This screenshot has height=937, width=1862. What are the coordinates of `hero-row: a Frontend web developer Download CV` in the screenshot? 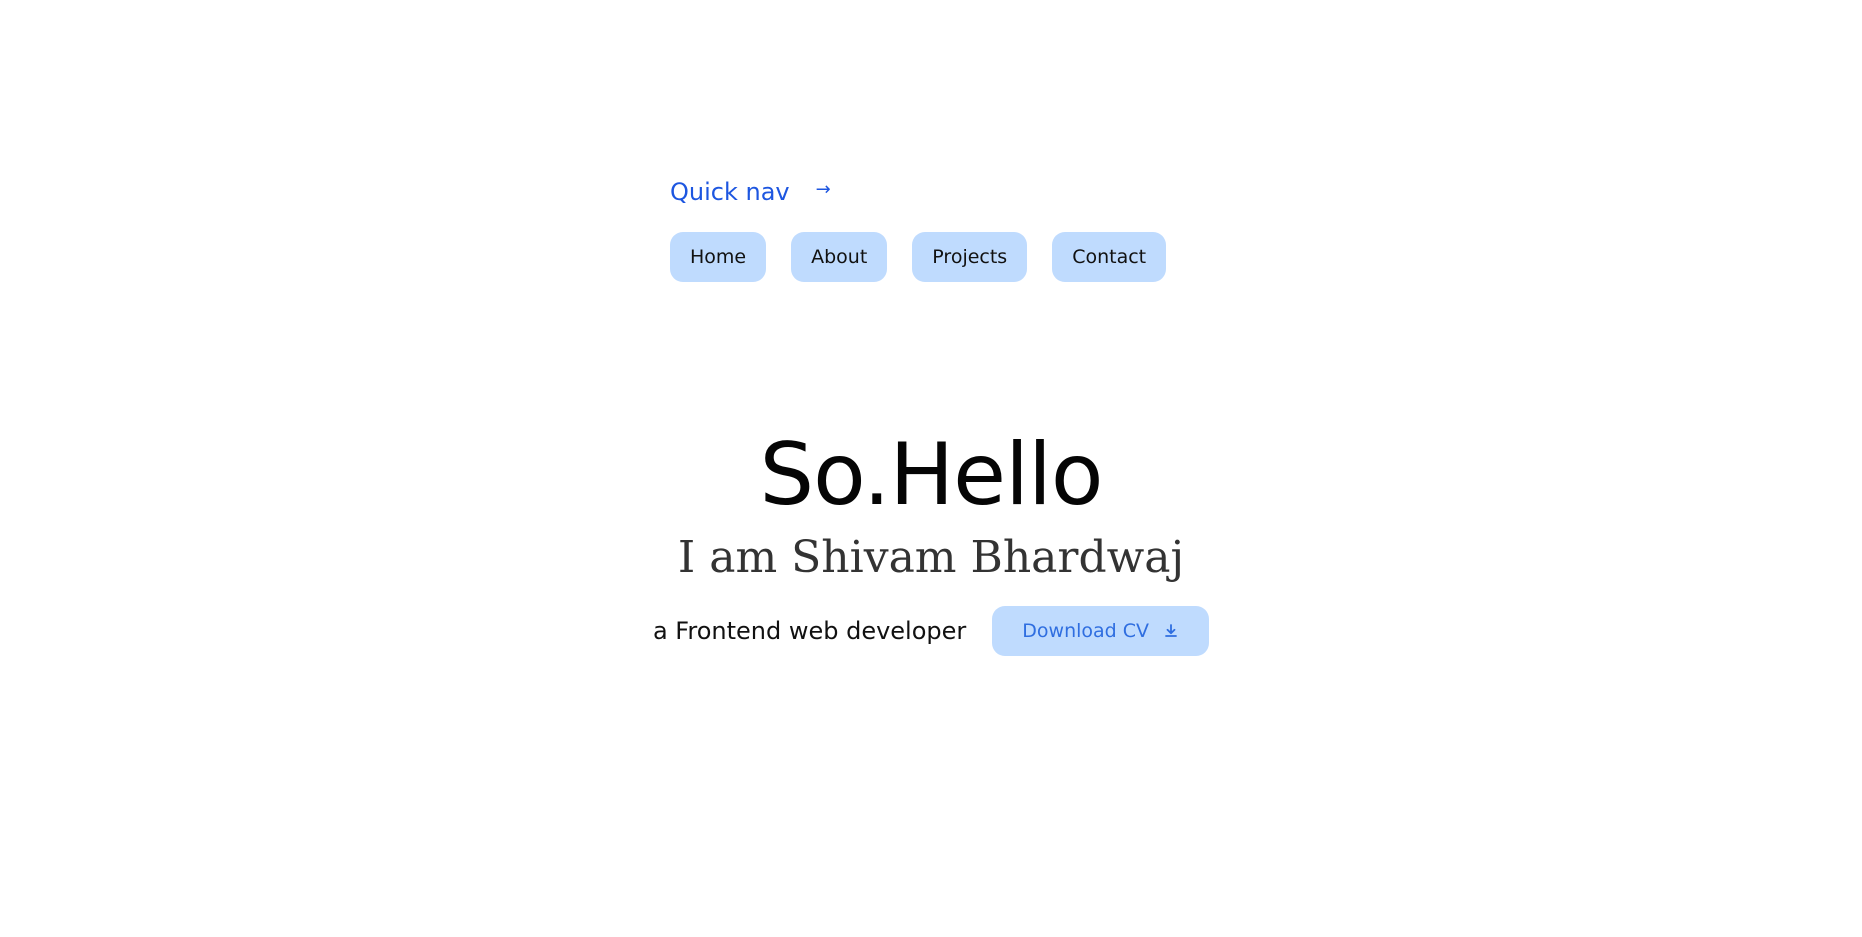 It's located at (931, 631).